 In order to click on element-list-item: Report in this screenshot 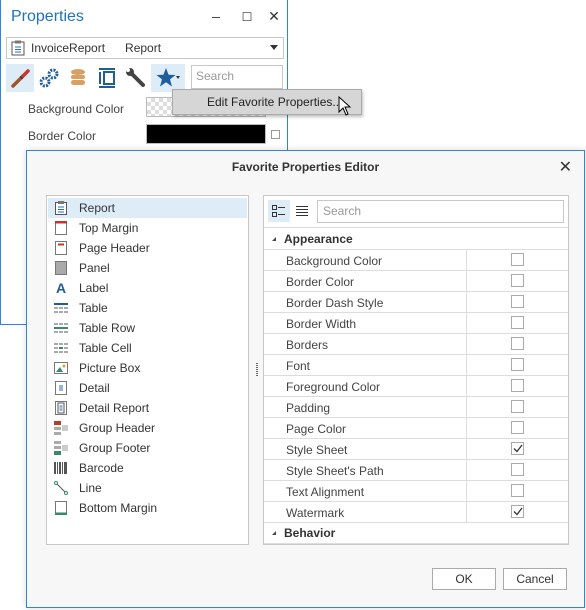, I will do `click(147, 208)`.